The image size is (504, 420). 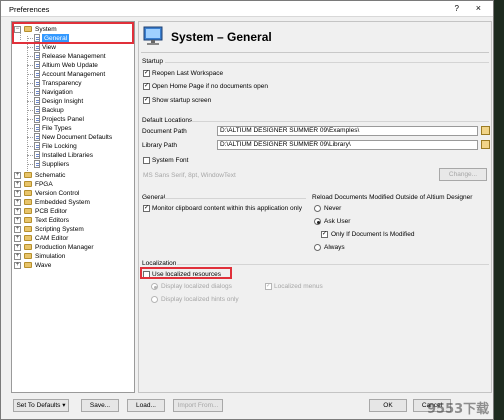 I want to click on startup-label: Startup, so click(x=152, y=61).